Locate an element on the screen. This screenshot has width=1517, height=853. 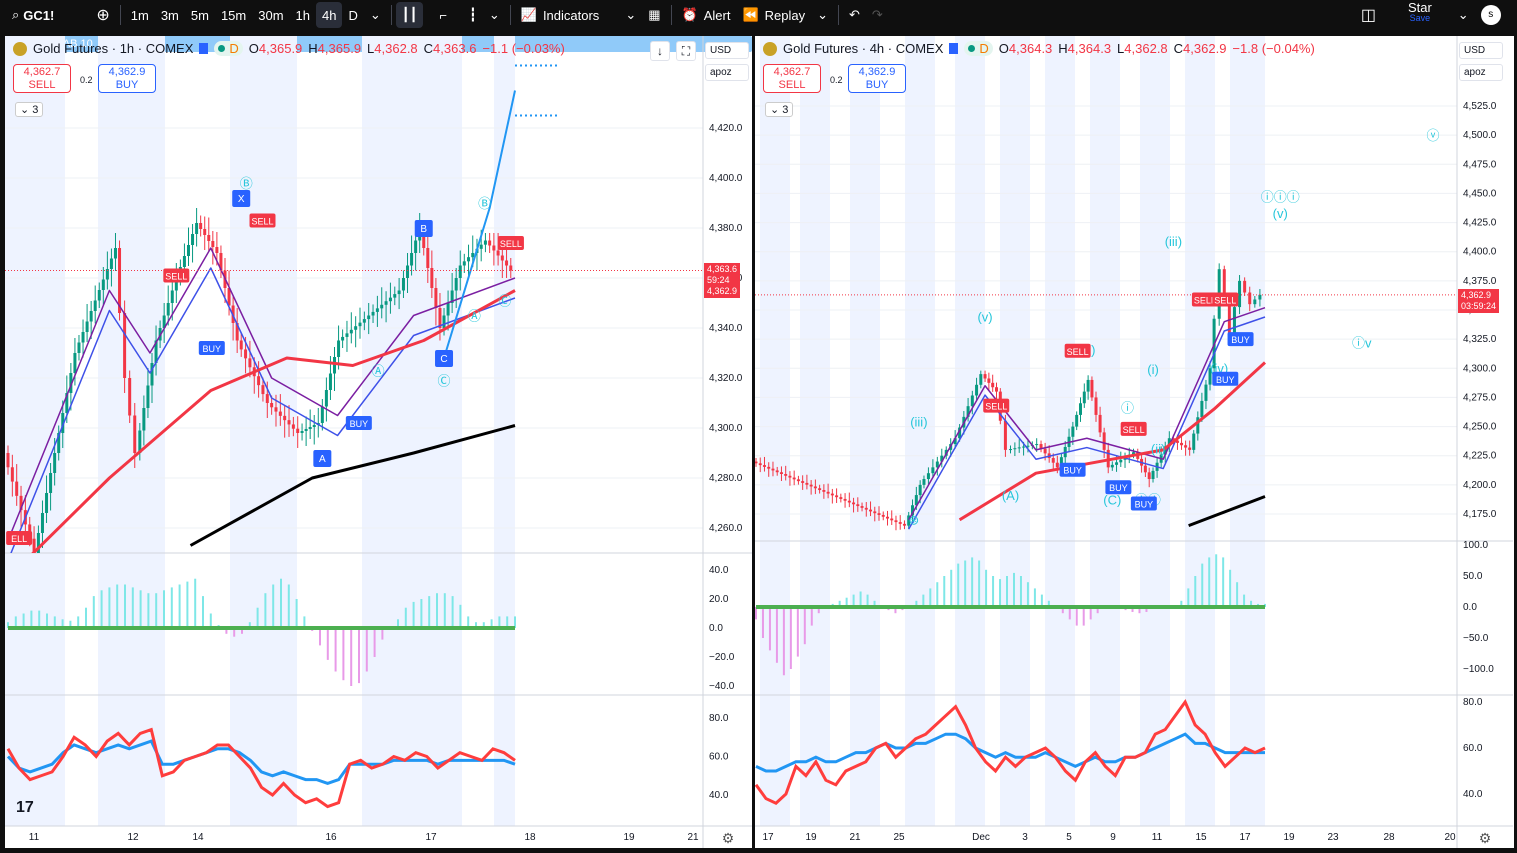
status-dot is located at coordinates (222, 48).